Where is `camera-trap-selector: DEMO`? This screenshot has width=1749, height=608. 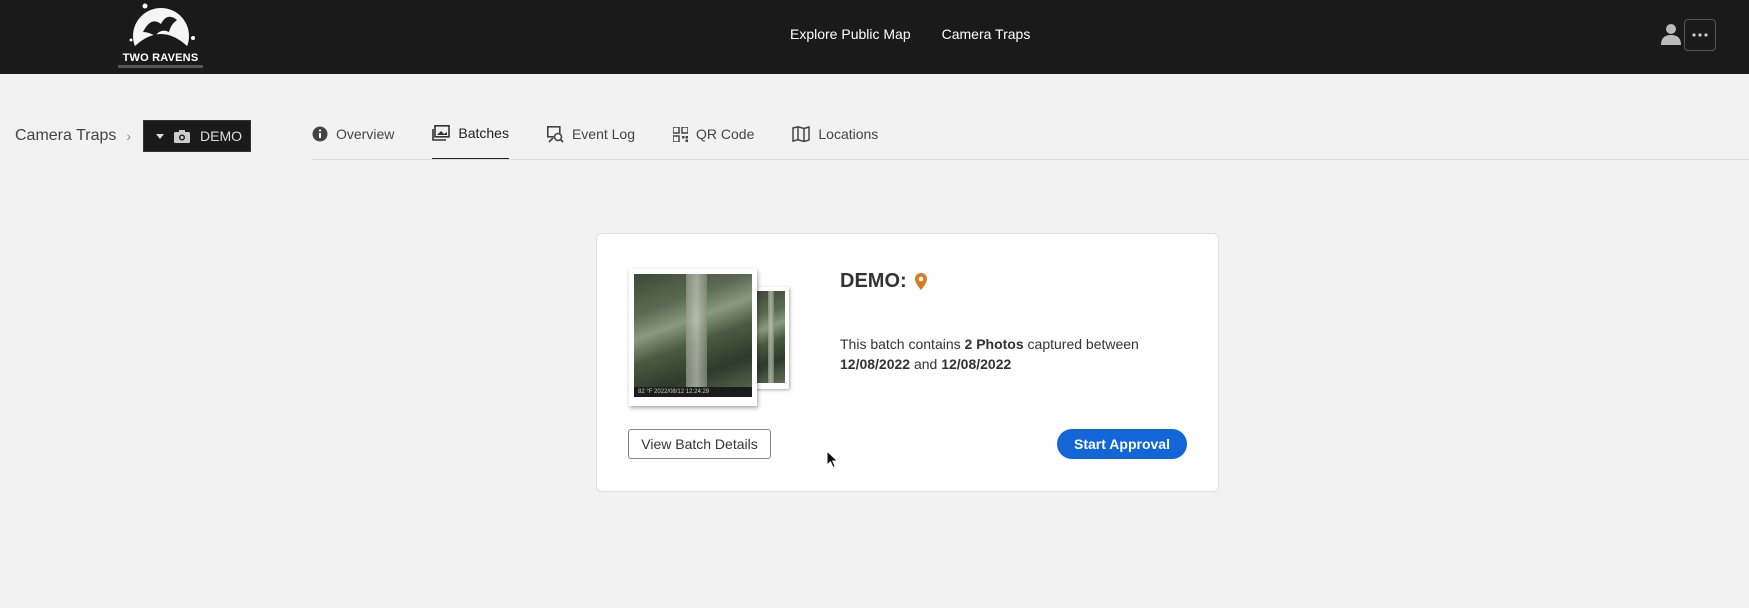 camera-trap-selector: DEMO is located at coordinates (197, 136).